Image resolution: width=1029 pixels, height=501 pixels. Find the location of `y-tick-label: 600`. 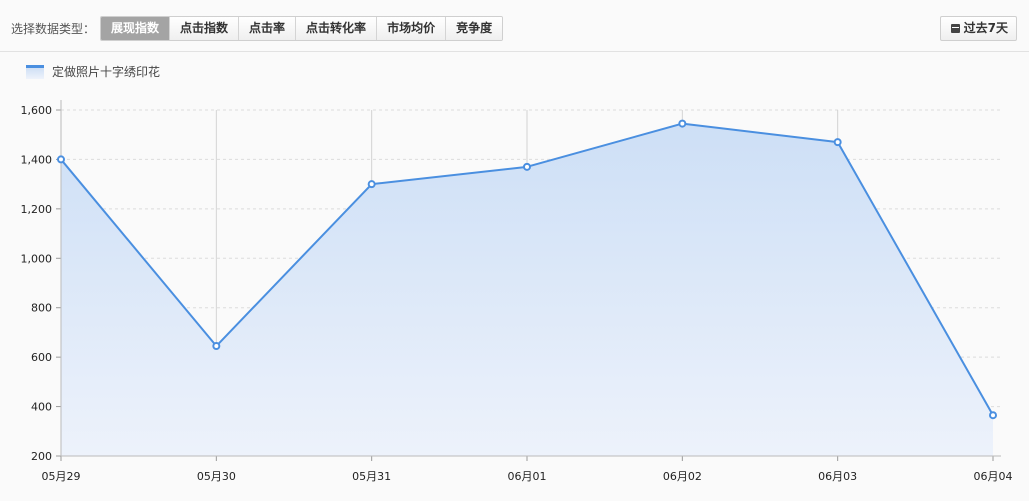

y-tick-label: 600 is located at coordinates (41, 357).